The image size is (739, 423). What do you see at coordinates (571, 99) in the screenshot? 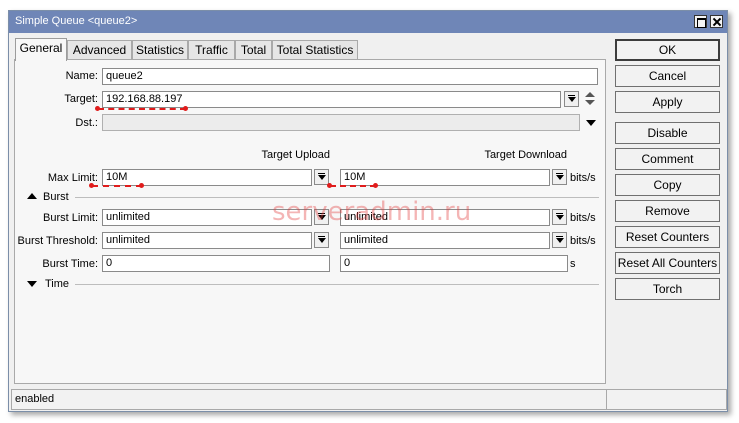
I see `target-dropdown-icon` at bounding box center [571, 99].